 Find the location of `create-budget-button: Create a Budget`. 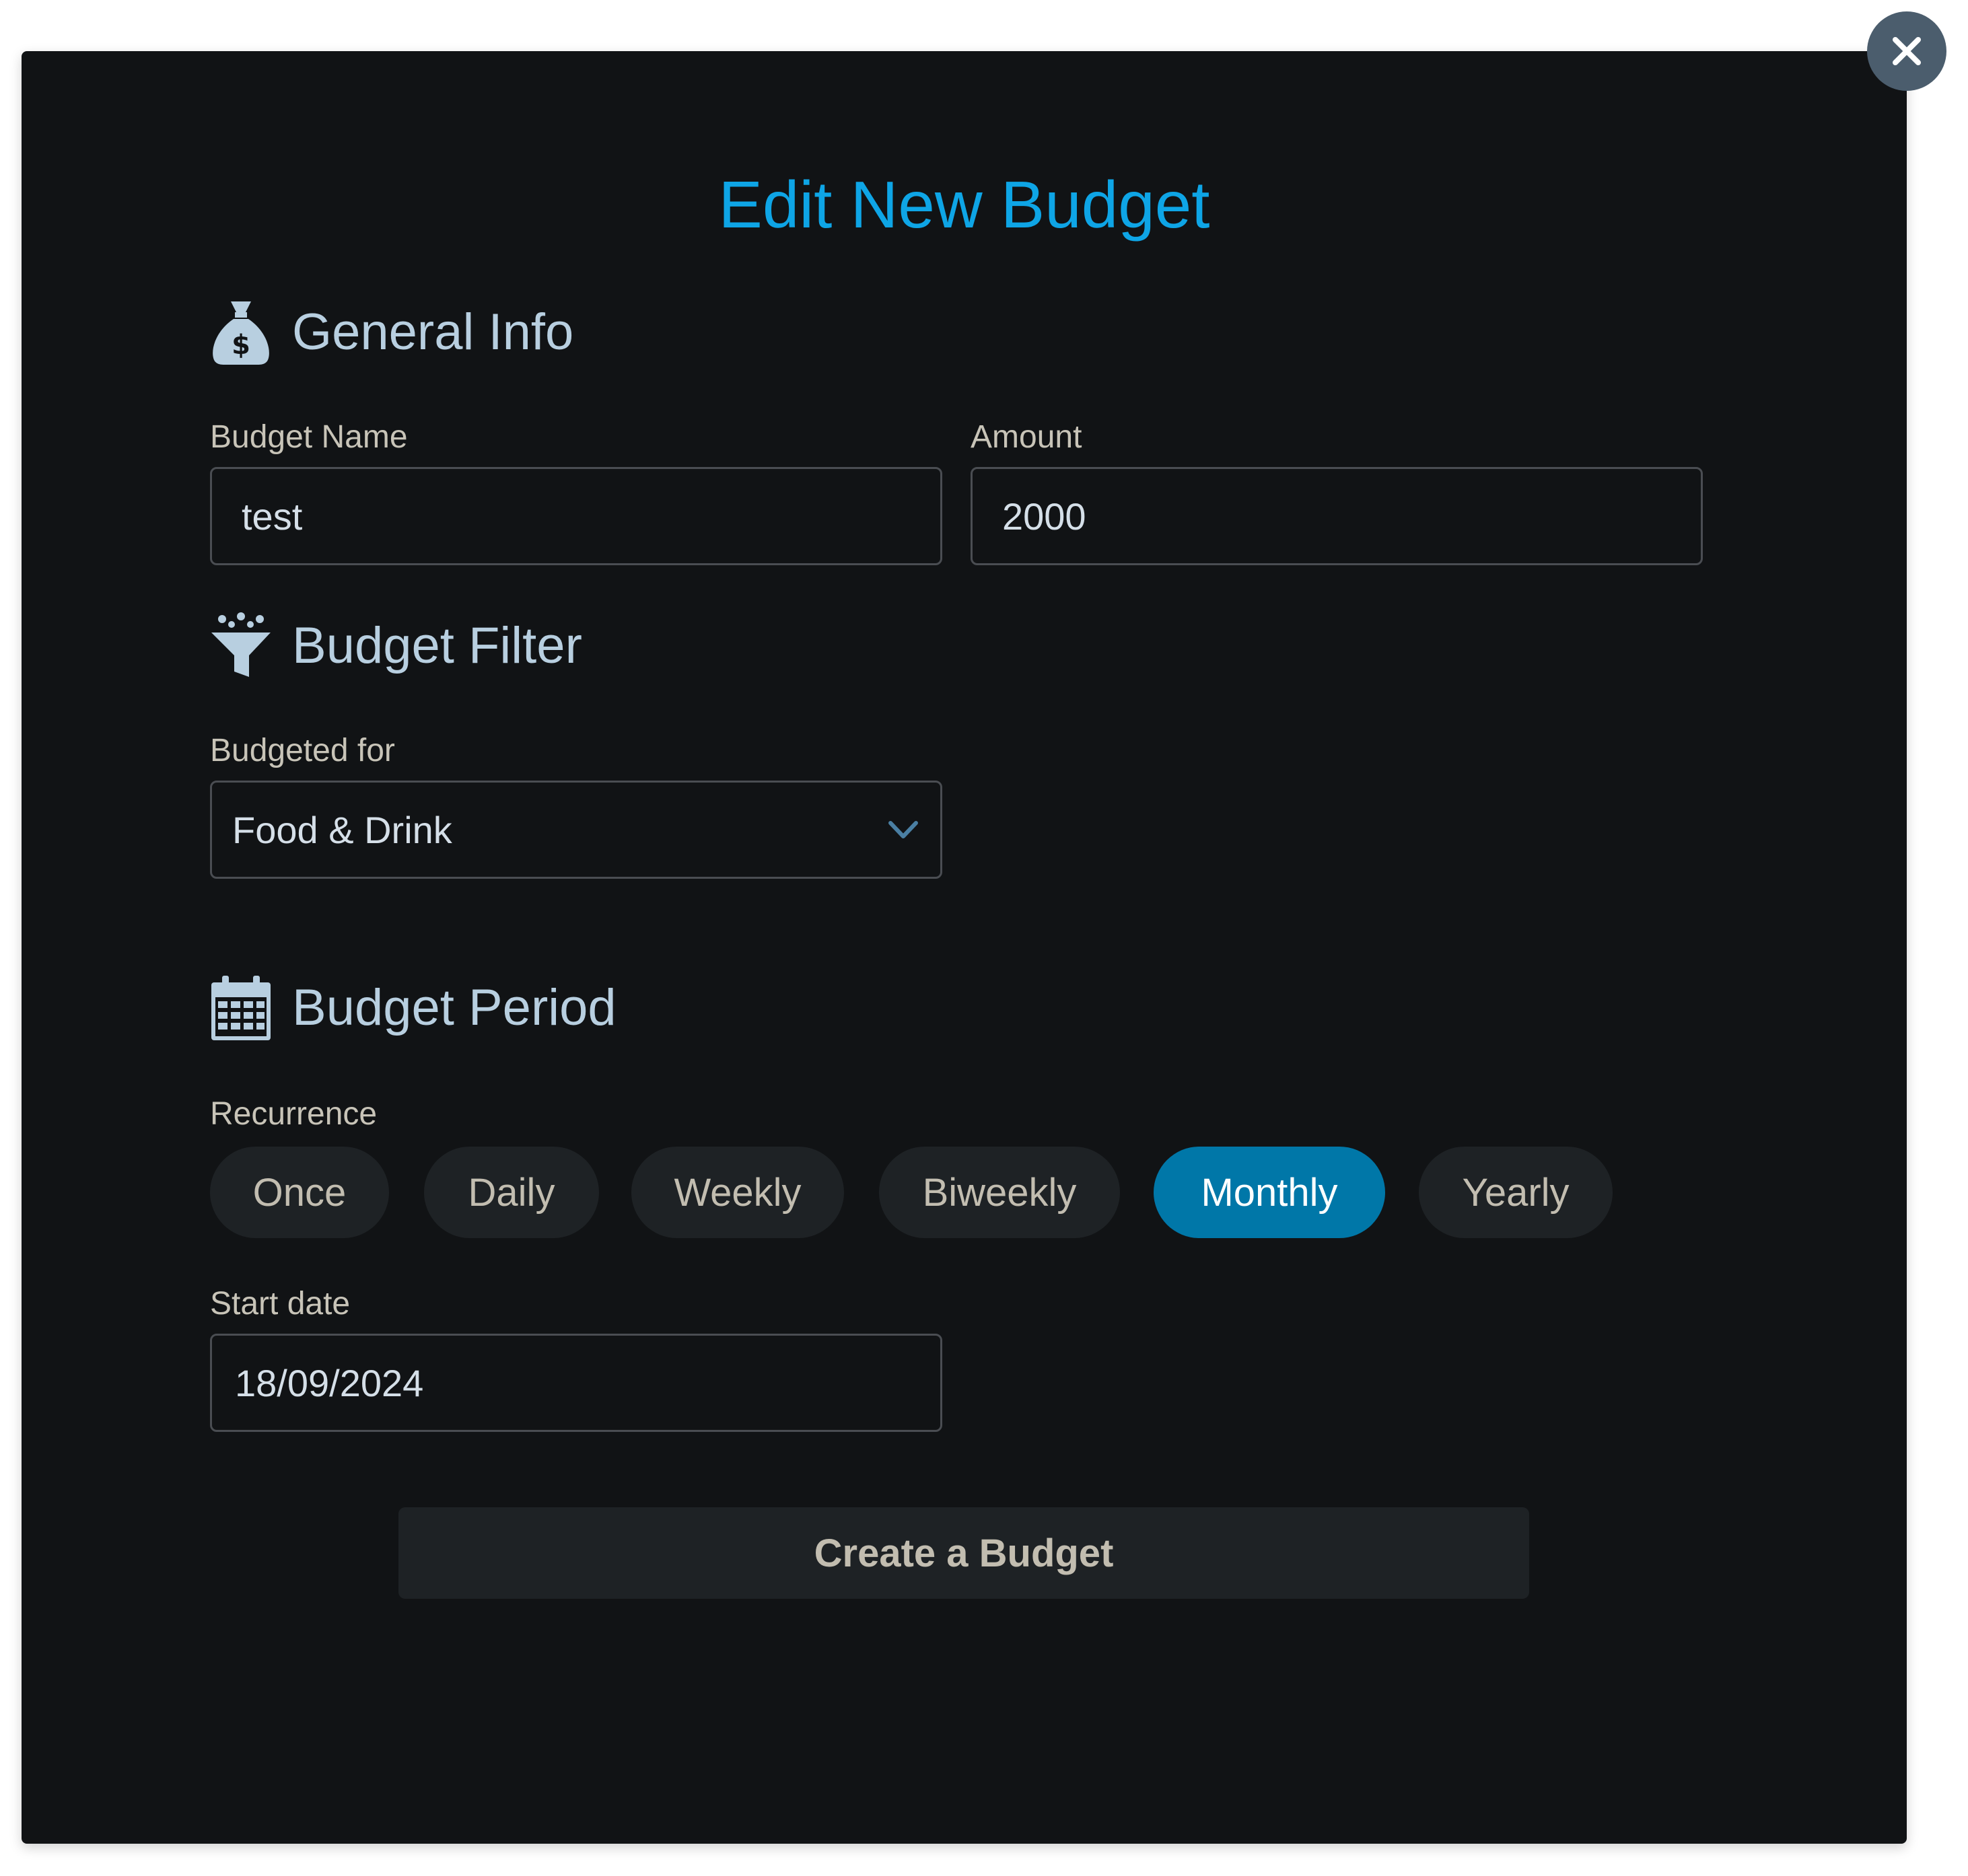

create-budget-button: Create a Budget is located at coordinates (964, 1553).